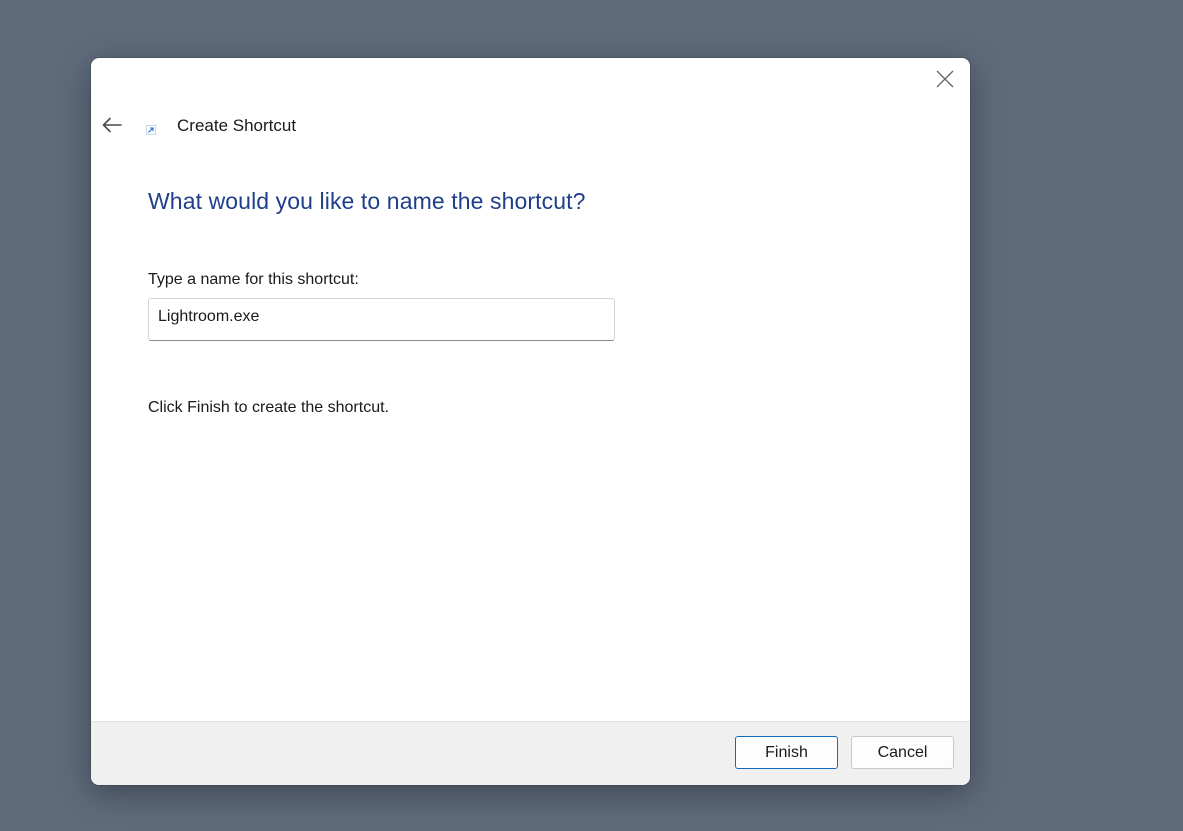  What do you see at coordinates (381, 319) in the screenshot?
I see `shortcut-name-input` at bounding box center [381, 319].